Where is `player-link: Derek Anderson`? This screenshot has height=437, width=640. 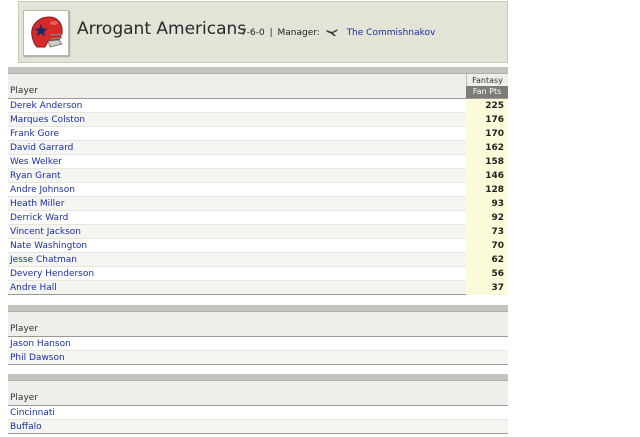 player-link: Derek Anderson is located at coordinates (46, 106).